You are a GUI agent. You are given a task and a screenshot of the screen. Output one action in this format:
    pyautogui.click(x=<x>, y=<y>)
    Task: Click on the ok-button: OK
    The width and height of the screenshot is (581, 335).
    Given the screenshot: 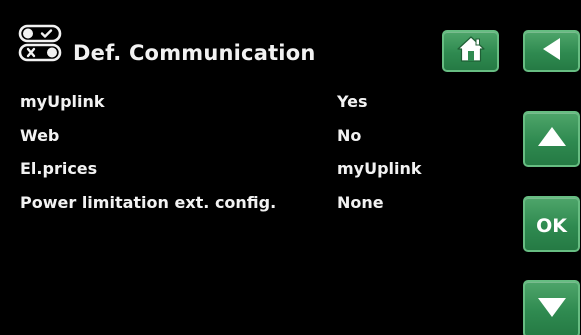 What is the action you would take?
    pyautogui.click(x=551, y=224)
    